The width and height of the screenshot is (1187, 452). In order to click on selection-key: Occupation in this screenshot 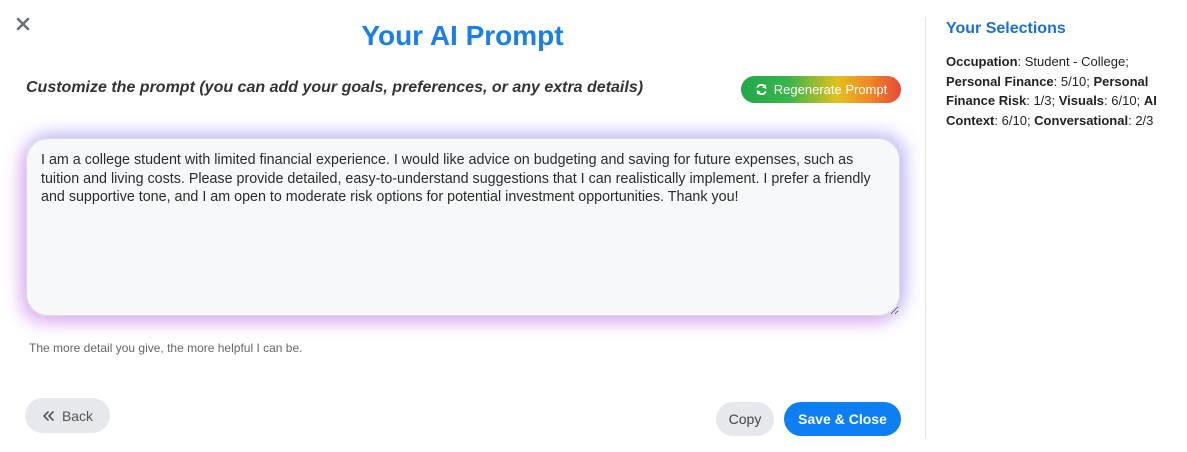, I will do `click(982, 61)`.